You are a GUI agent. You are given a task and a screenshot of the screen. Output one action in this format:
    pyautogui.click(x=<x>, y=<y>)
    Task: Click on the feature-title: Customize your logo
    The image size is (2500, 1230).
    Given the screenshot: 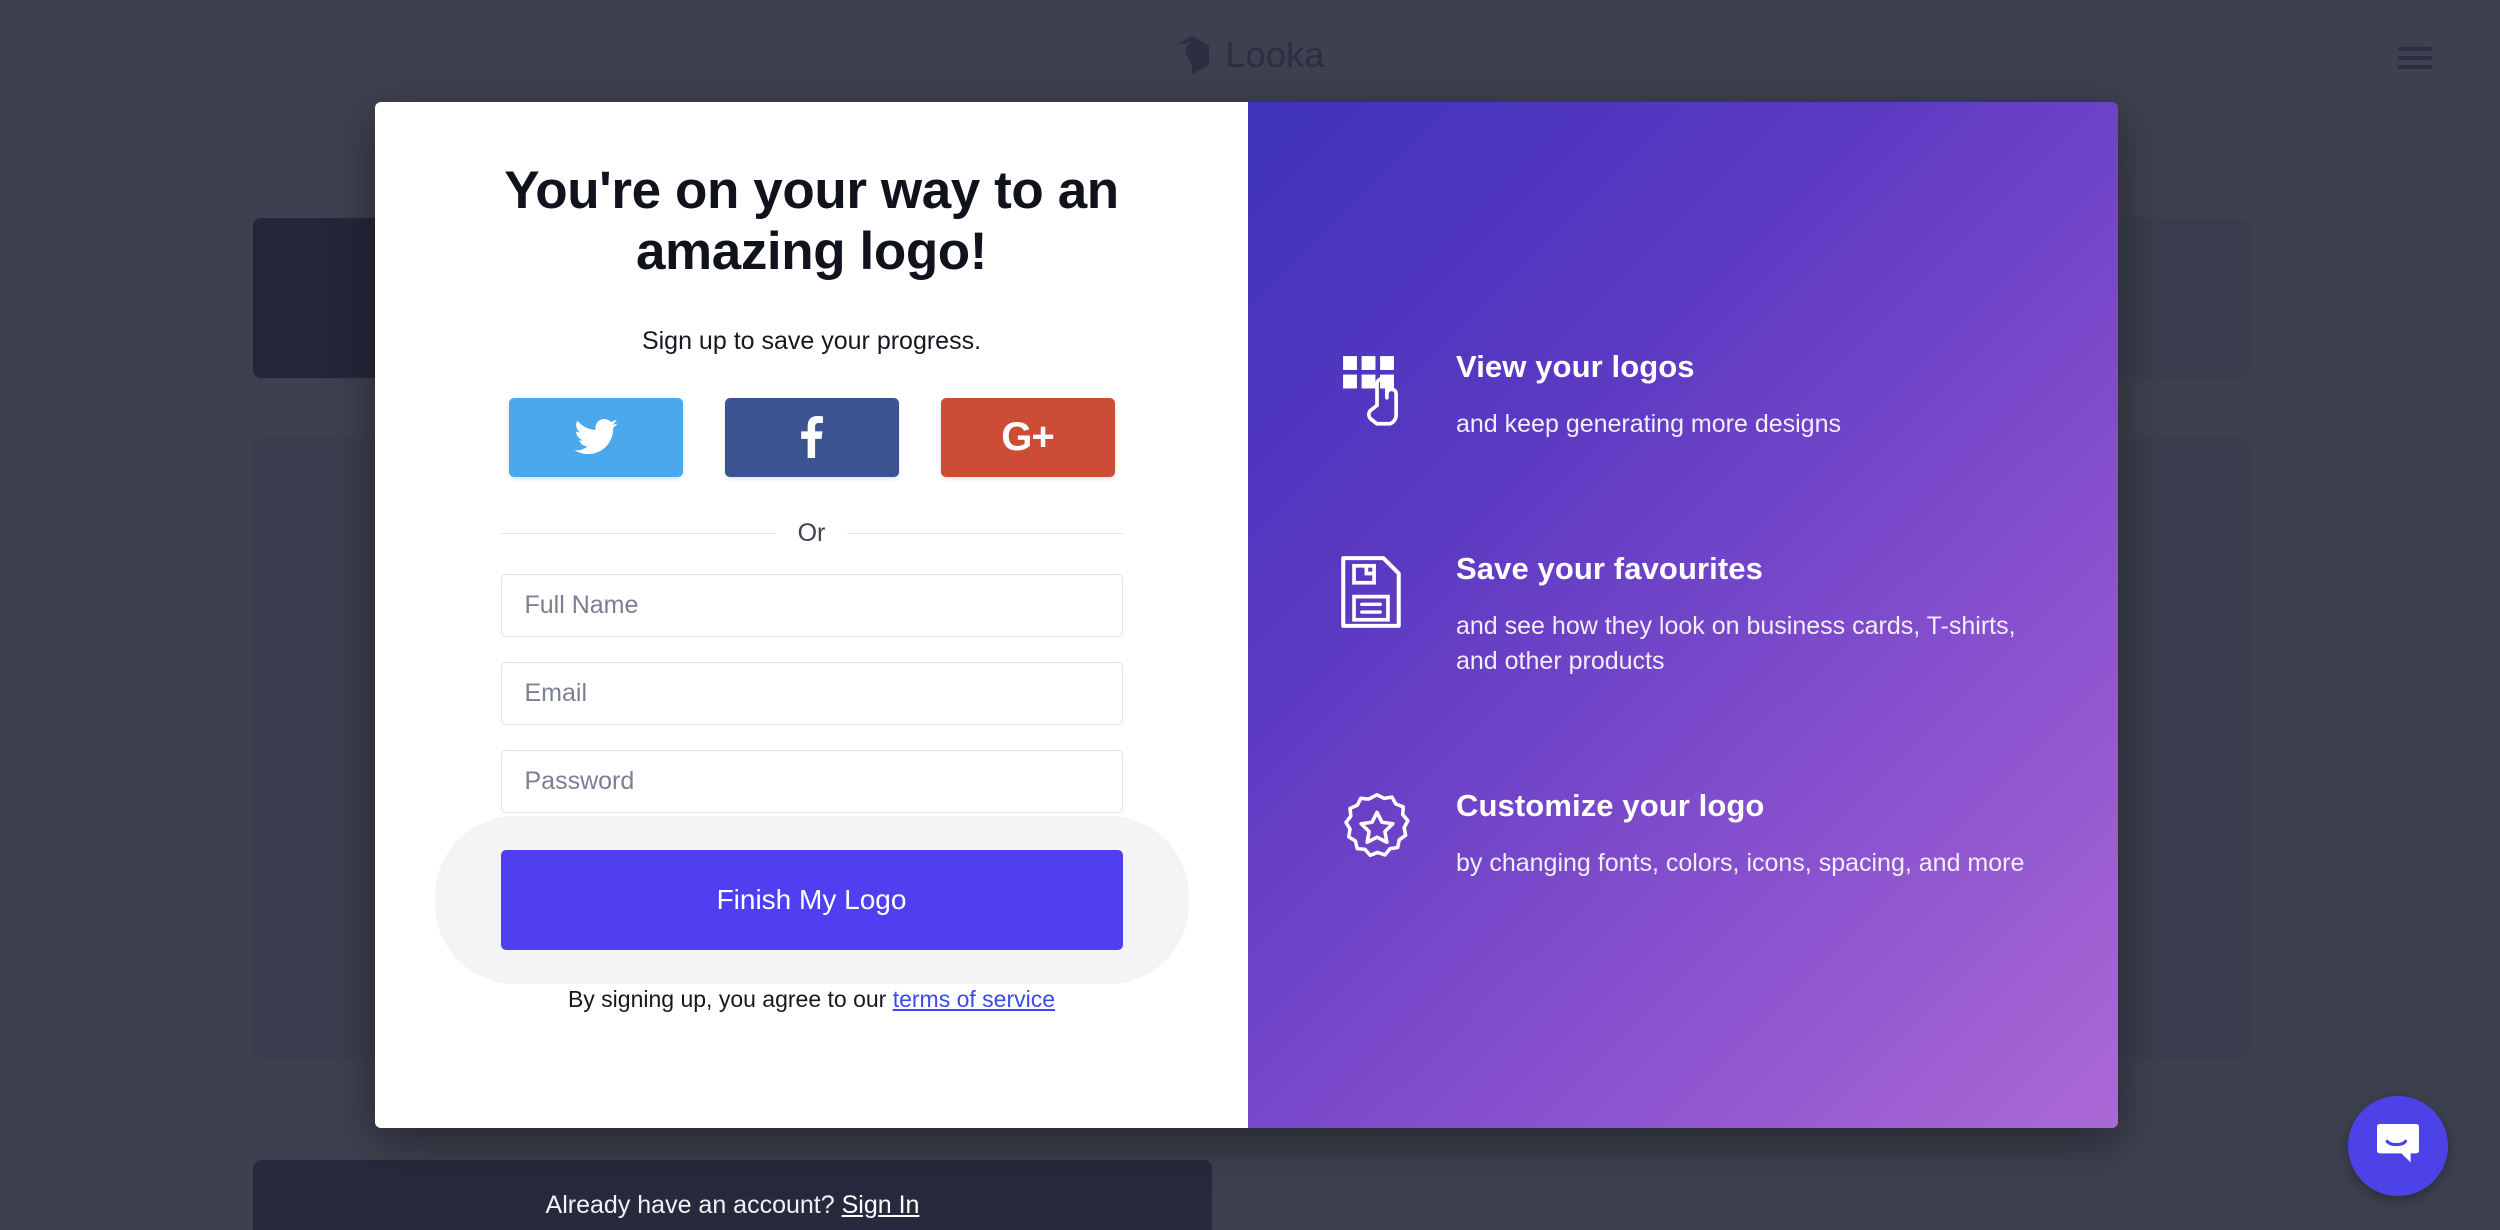 What is the action you would take?
    pyautogui.click(x=1610, y=805)
    